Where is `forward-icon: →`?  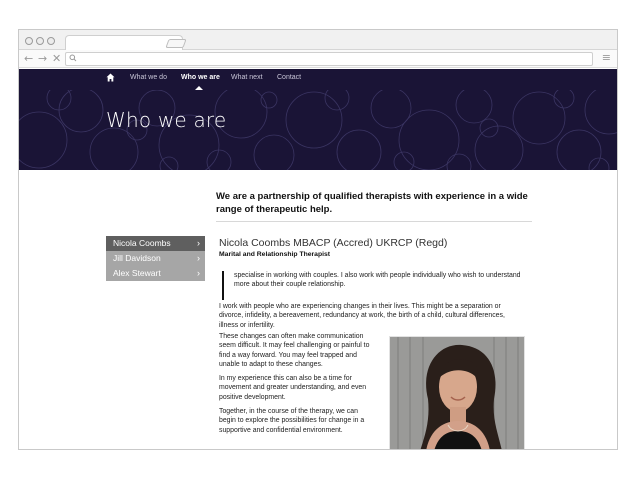
forward-icon: → is located at coordinates (42, 58).